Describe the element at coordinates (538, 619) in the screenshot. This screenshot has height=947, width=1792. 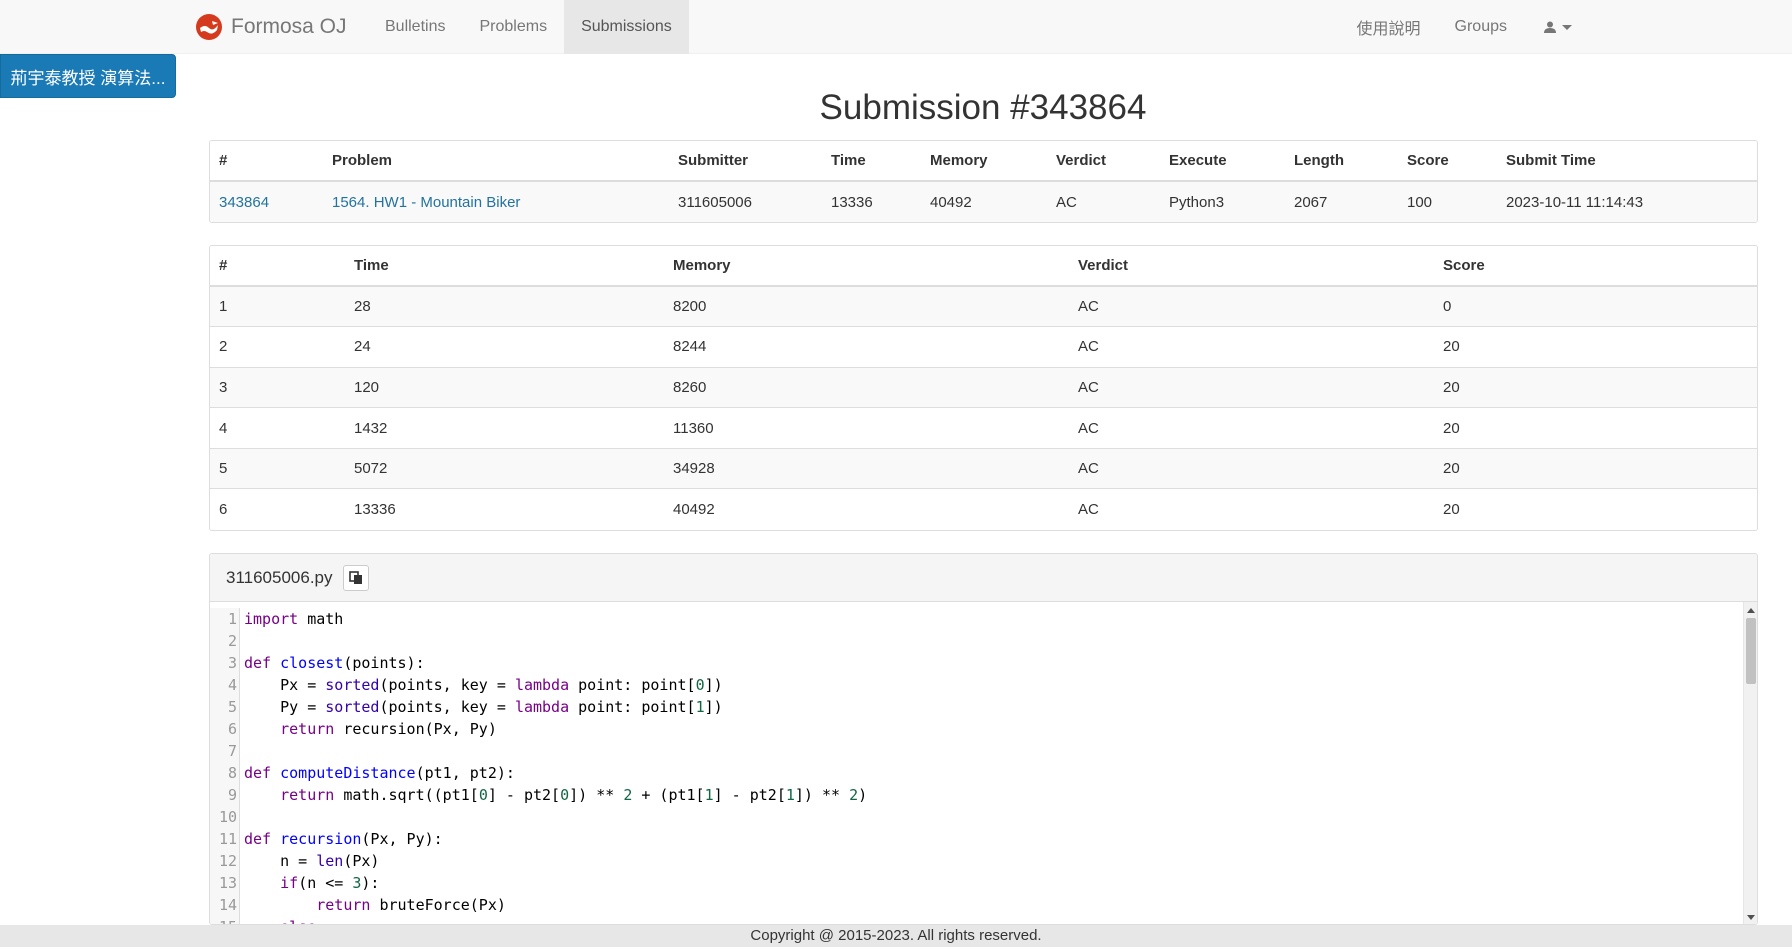
I see `code-line: 1 import math` at that location.